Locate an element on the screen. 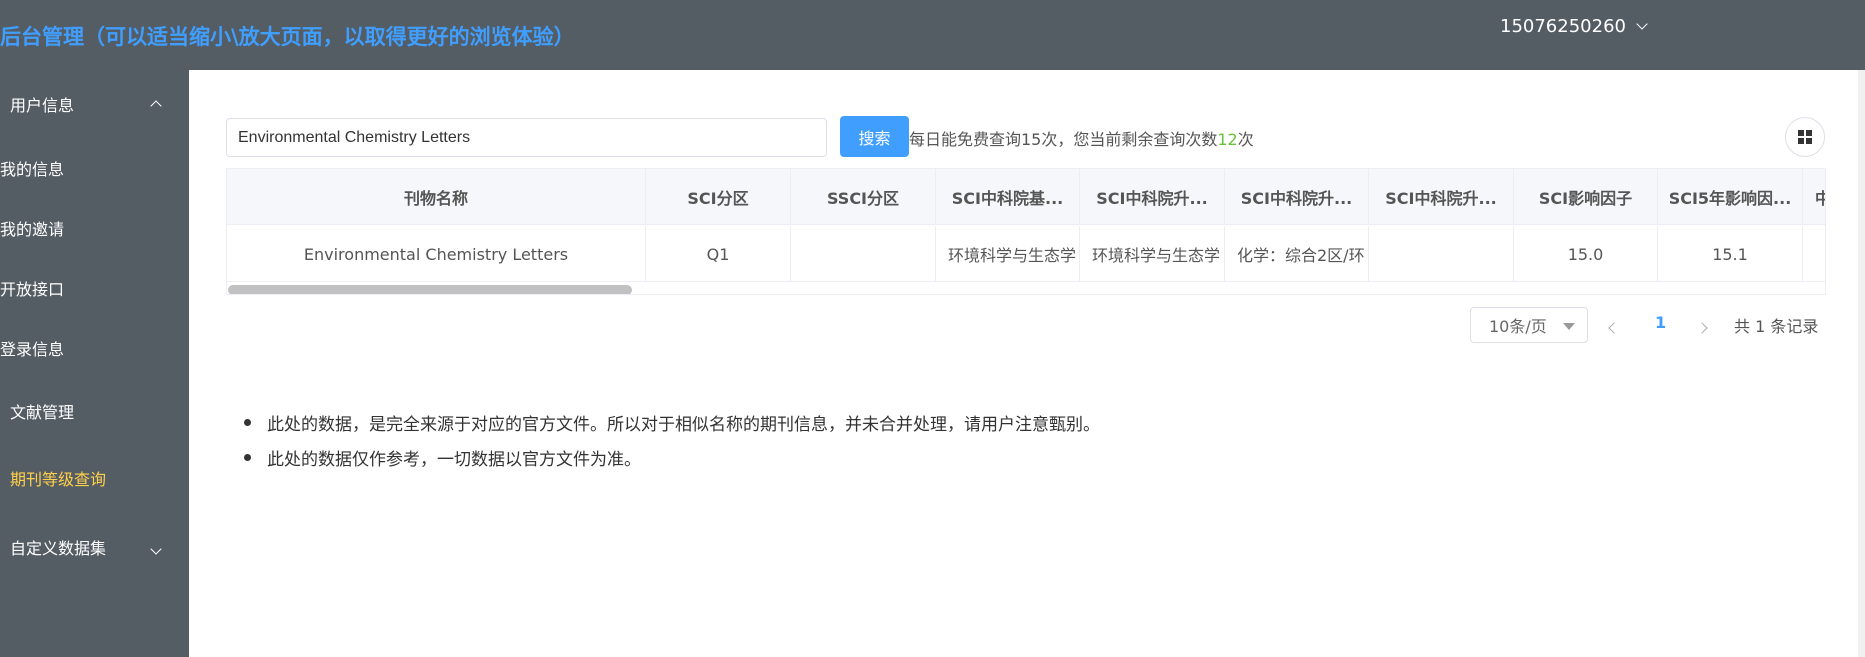 The image size is (1865, 657). chevron-left-icon is located at coordinates (1614, 328).